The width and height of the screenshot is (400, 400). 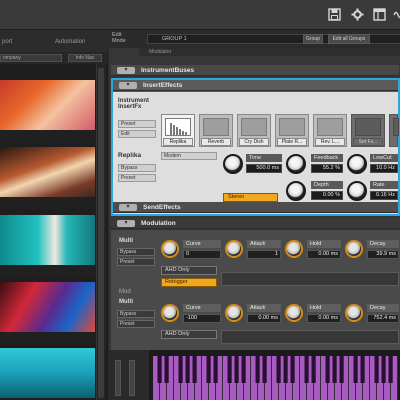 What do you see at coordinates (327, 168) in the screenshot?
I see `feedback-value: 55.2 %` at bounding box center [327, 168].